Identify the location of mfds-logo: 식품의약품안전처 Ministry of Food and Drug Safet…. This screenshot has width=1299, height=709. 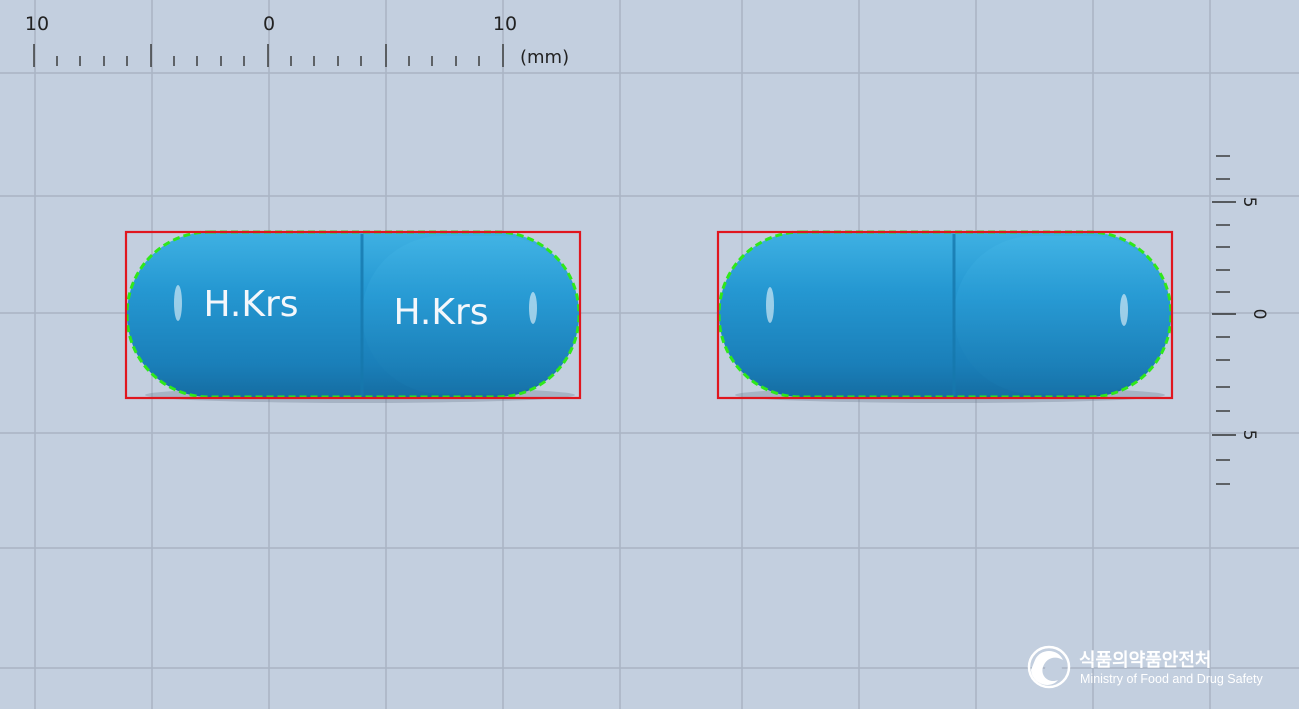
(1145, 667).